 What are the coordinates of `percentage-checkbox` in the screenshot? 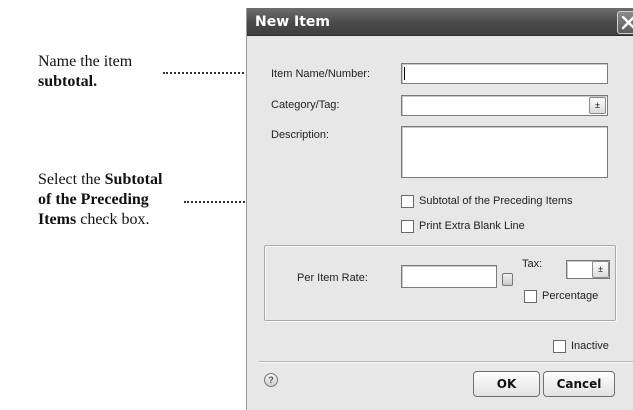 It's located at (530, 296).